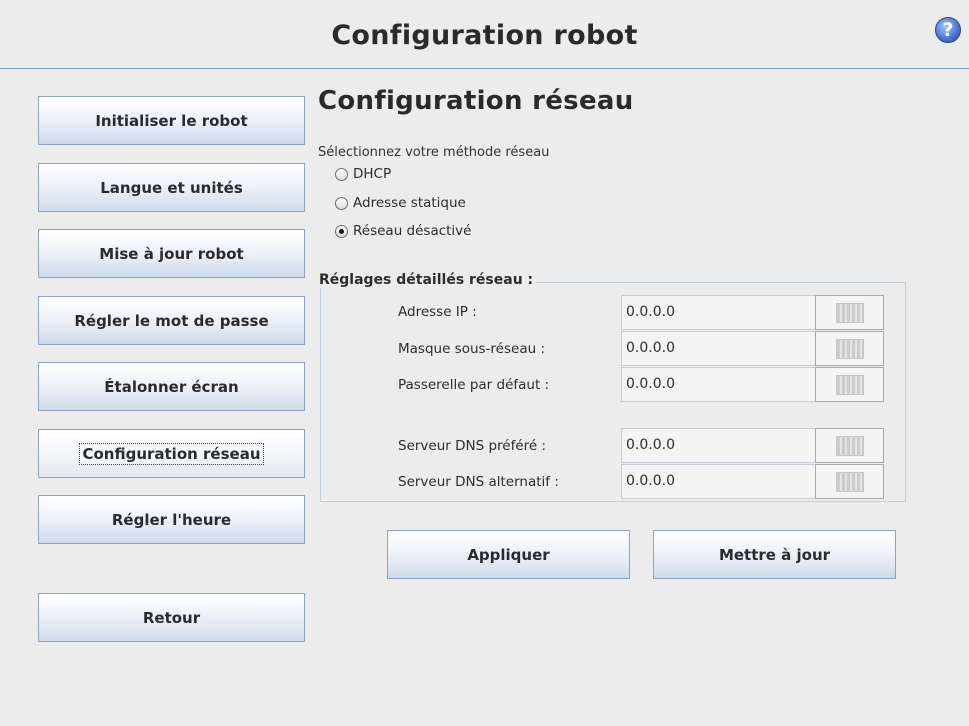  I want to click on network-details-legend: Réglages détaillés réseau :, so click(426, 280).